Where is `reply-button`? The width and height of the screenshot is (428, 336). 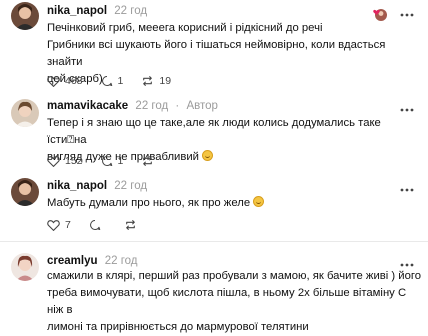
reply-button is located at coordinates (97, 225).